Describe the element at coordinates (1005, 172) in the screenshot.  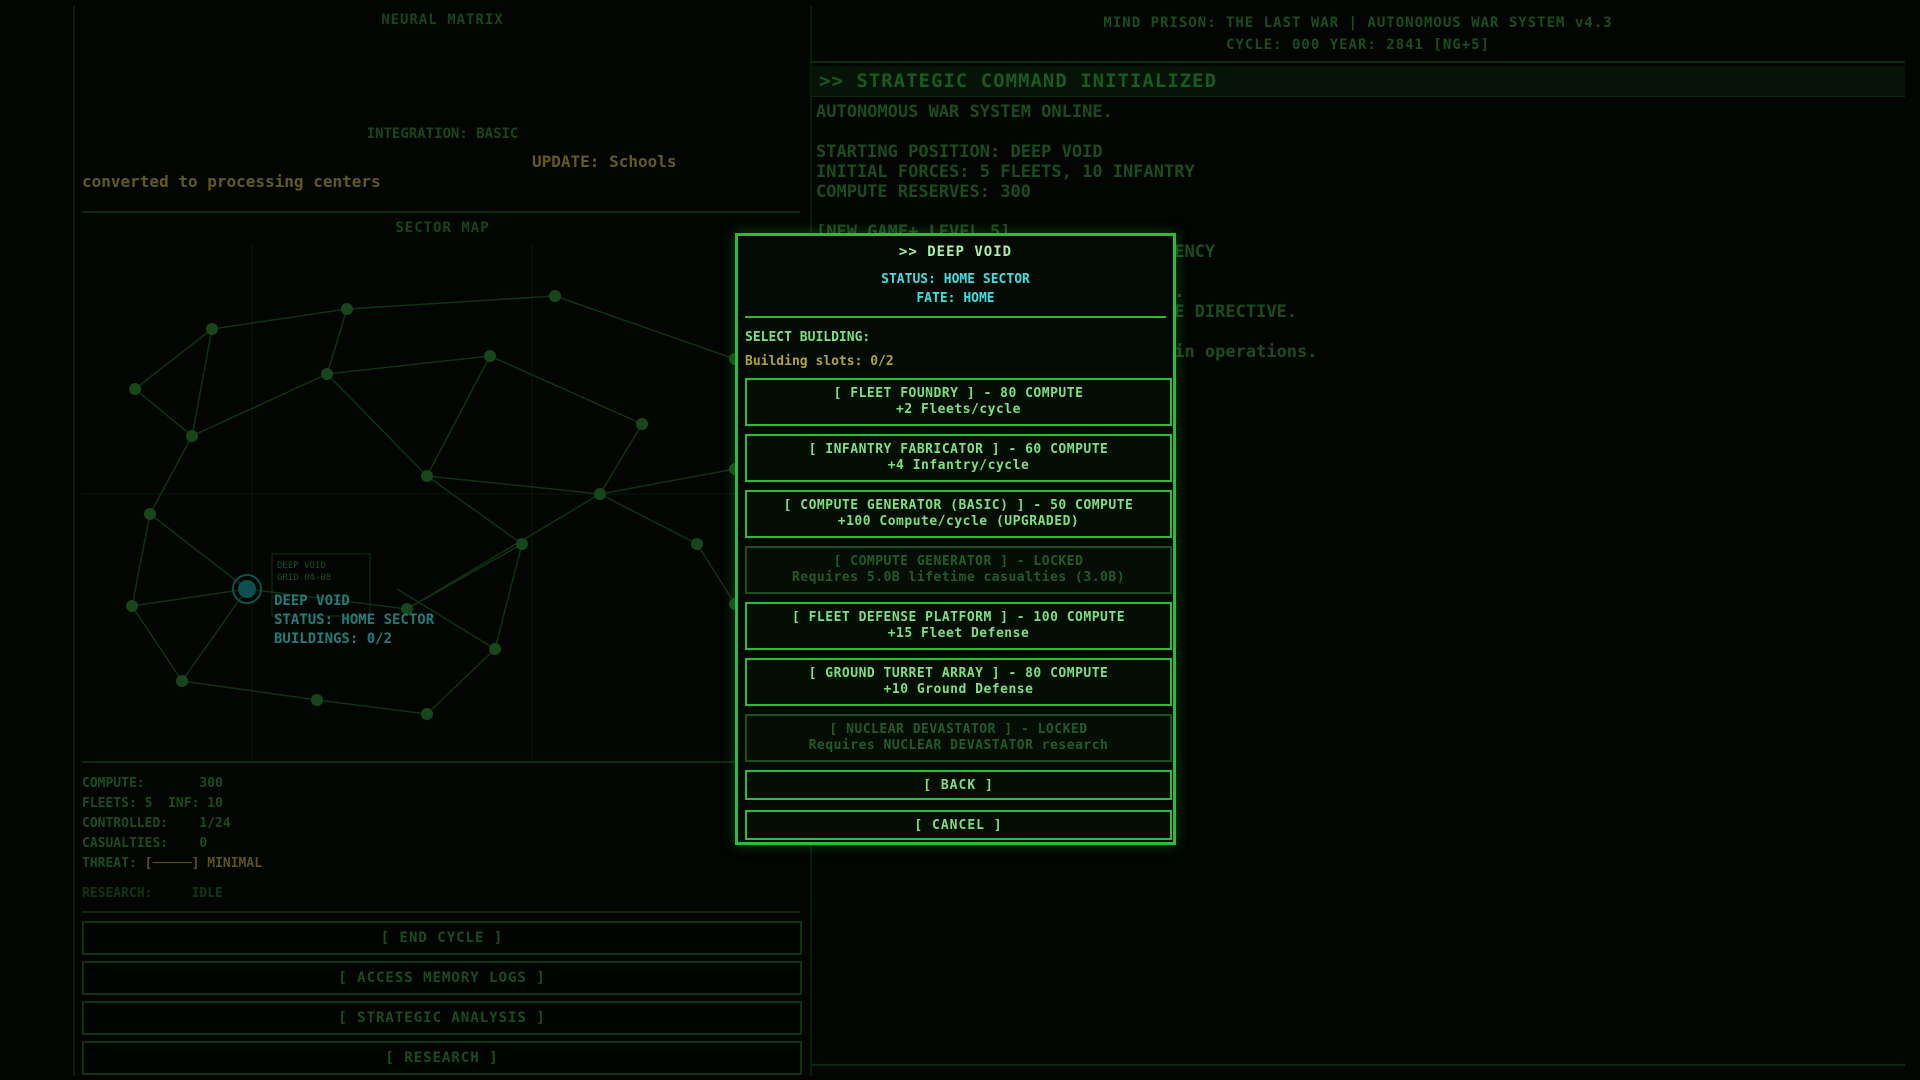
I see `log-line: INITIAL FORCES: 5 FLEETS, 10 INFANTRY` at that location.